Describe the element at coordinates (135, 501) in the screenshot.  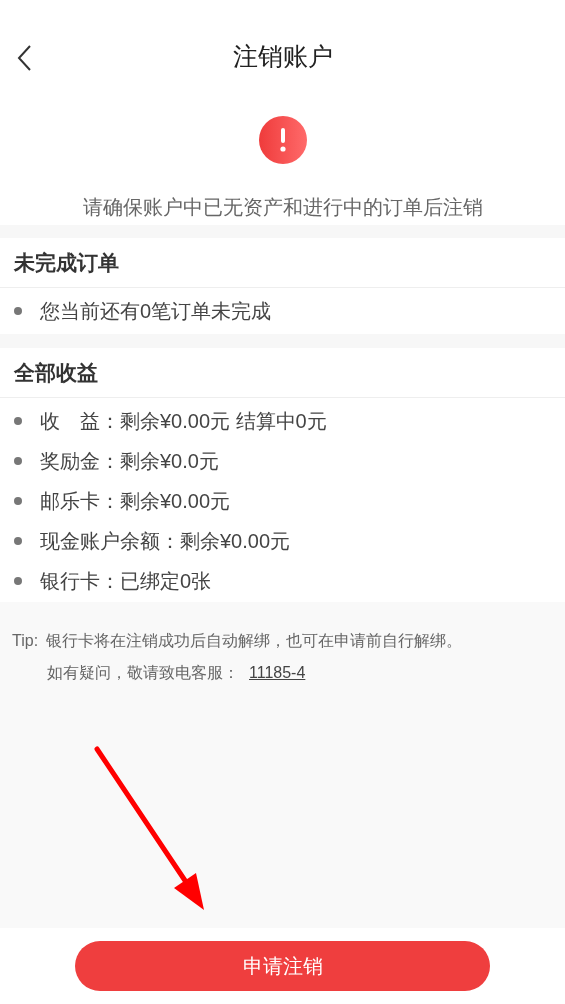
I see `list-item-text: 邮乐卡：剩余¥0.00元` at that location.